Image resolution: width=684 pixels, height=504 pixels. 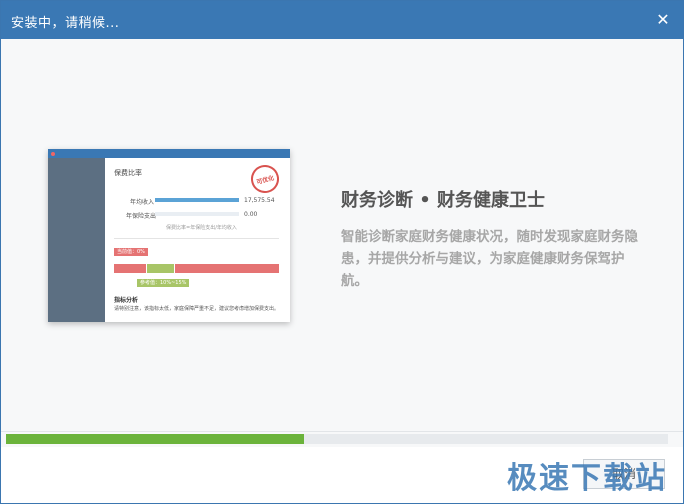 I want to click on preview-divider, so click(x=196, y=238).